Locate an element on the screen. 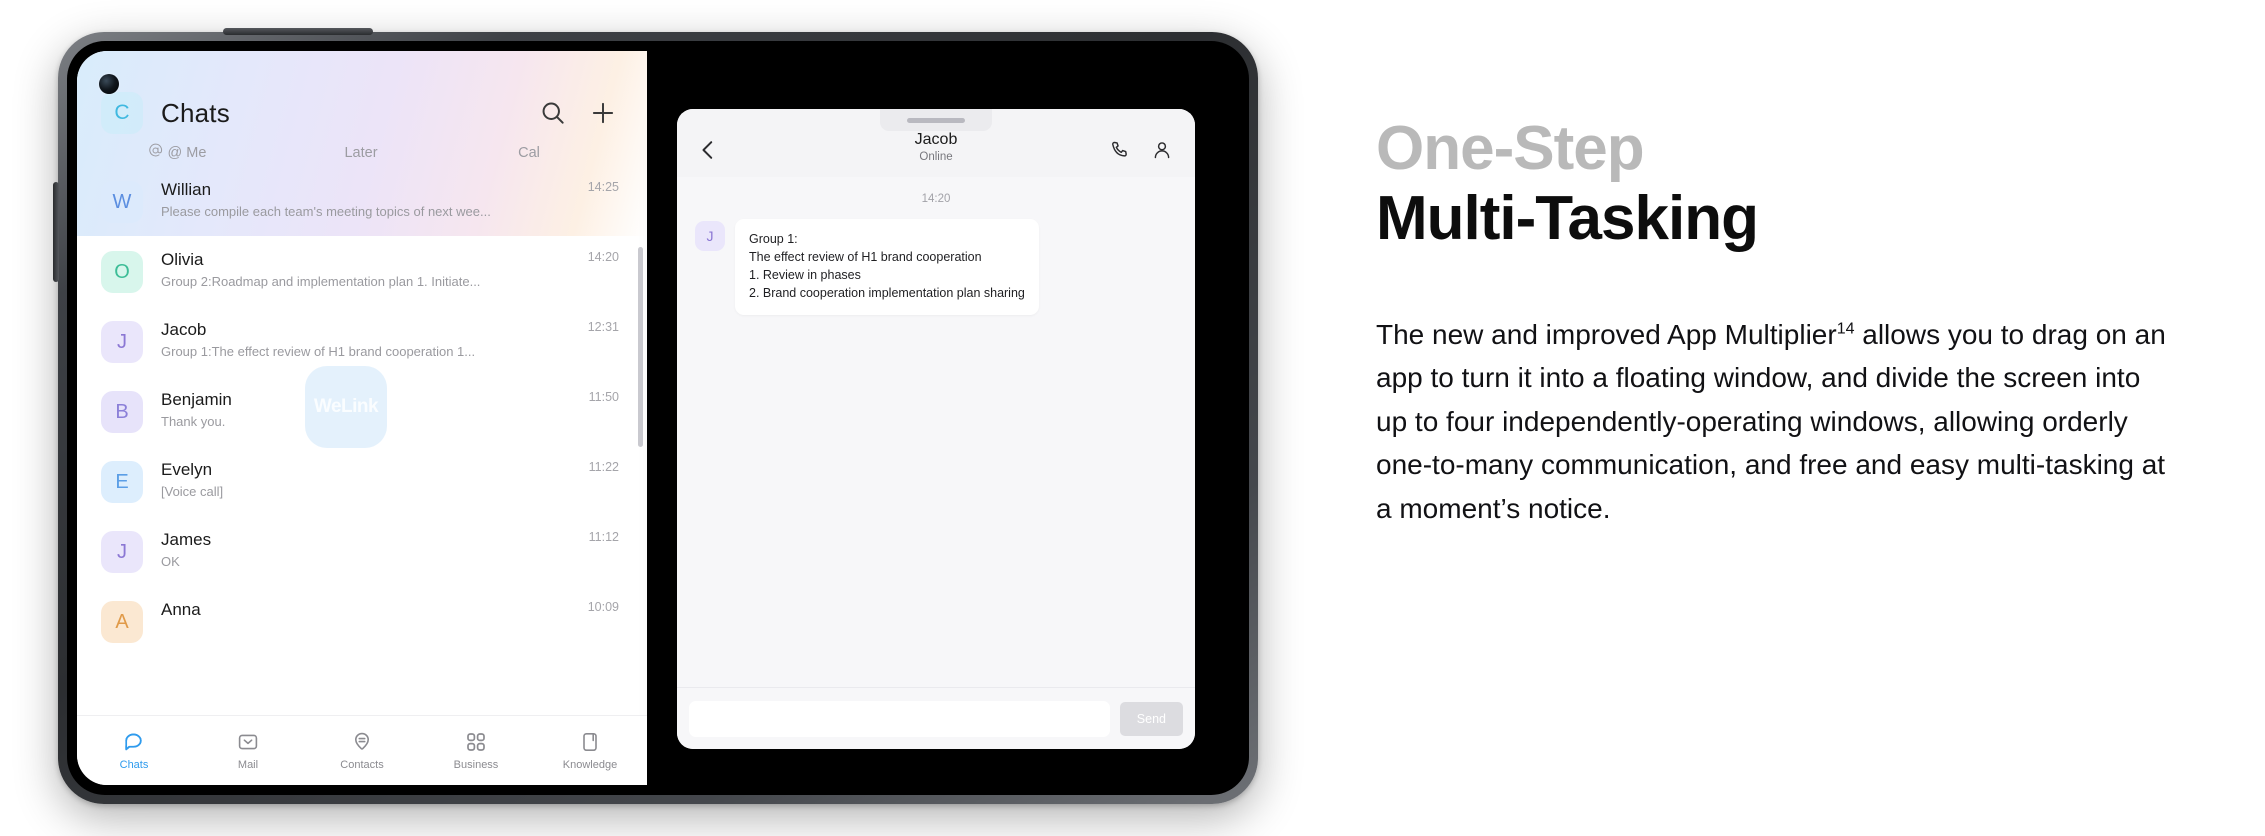  conversation-row: J James OK 11:12 is located at coordinates (362, 551).